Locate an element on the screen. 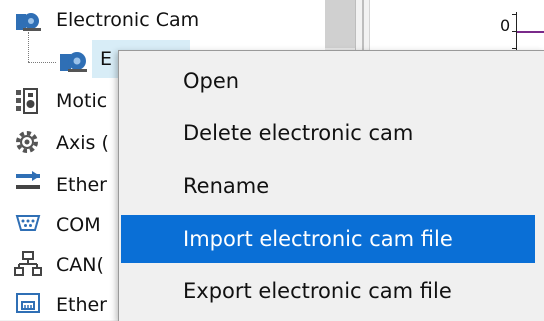 The width and height of the screenshot is (544, 321). ethernet-icon is located at coordinates (28, 303).